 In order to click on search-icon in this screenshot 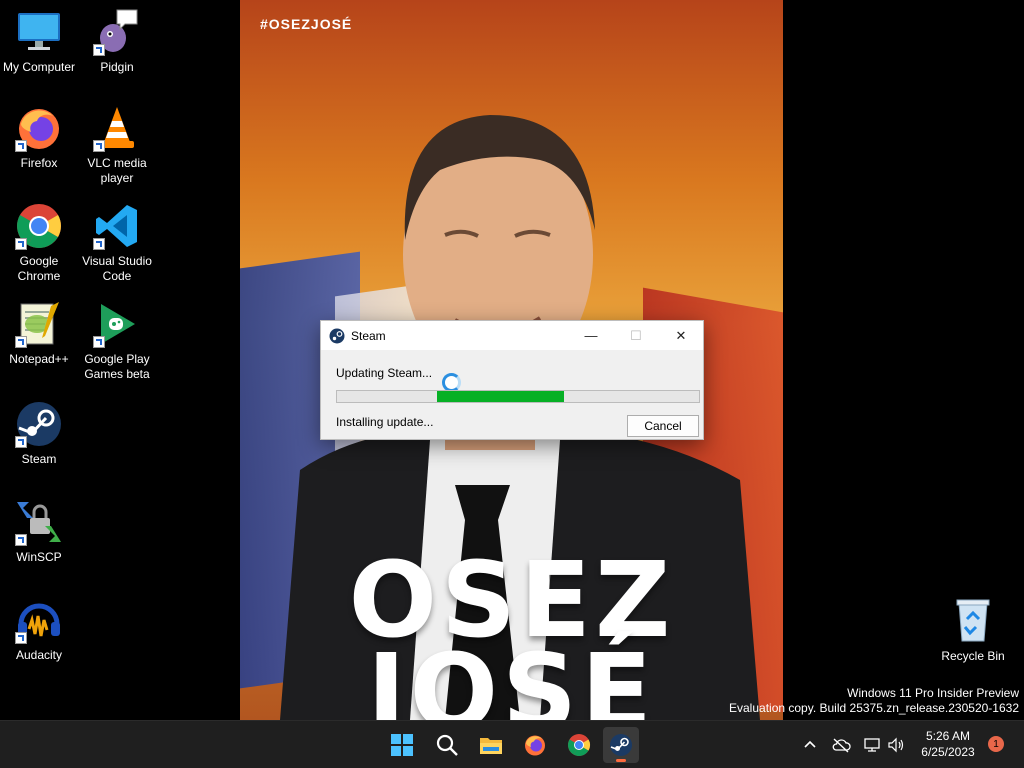, I will do `click(447, 745)`.